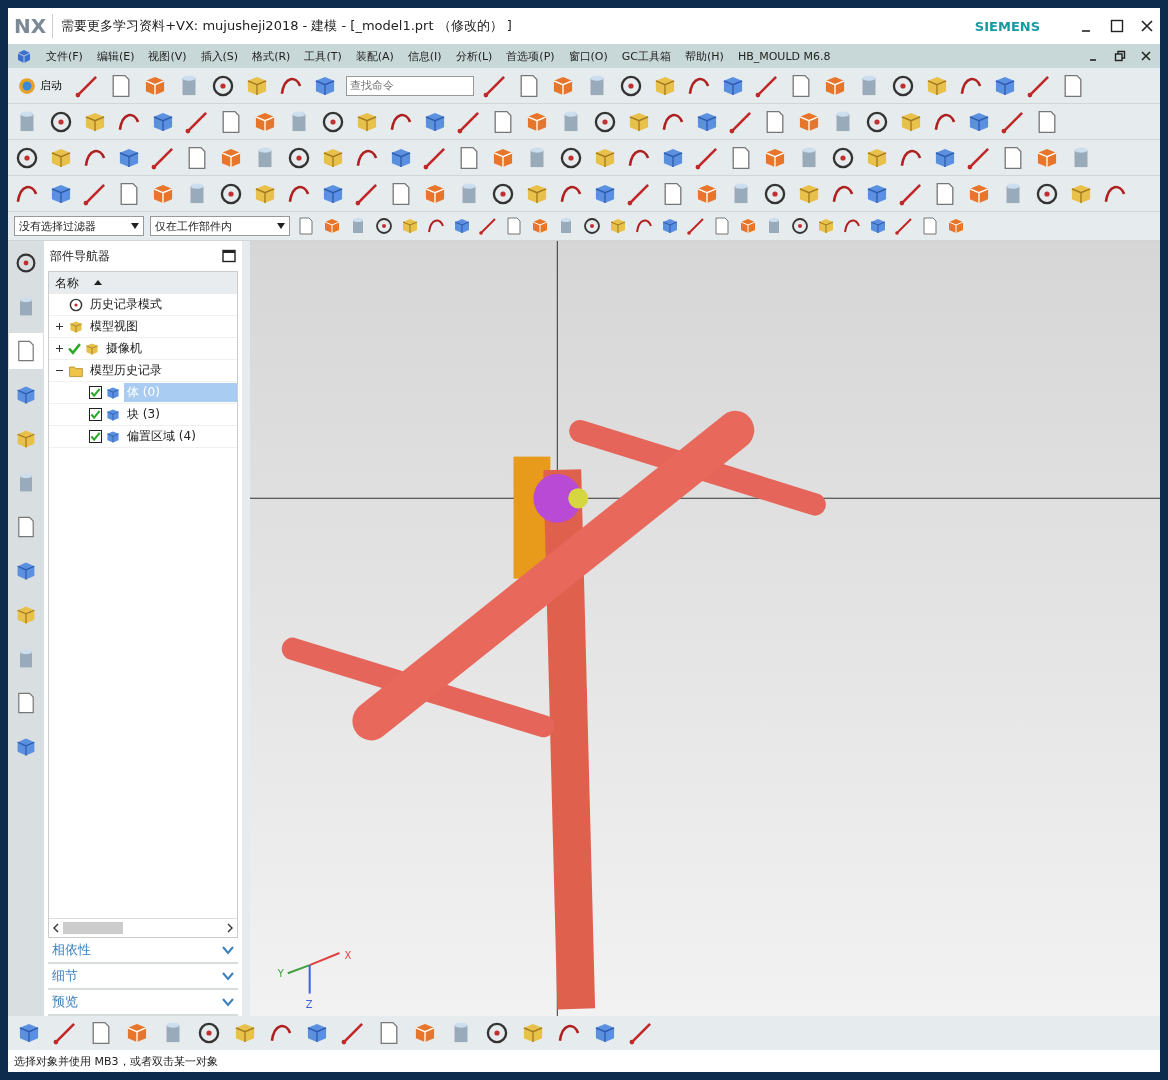 This screenshot has height=1080, width=1168. I want to click on menu-item: 分析(L), so click(474, 56).